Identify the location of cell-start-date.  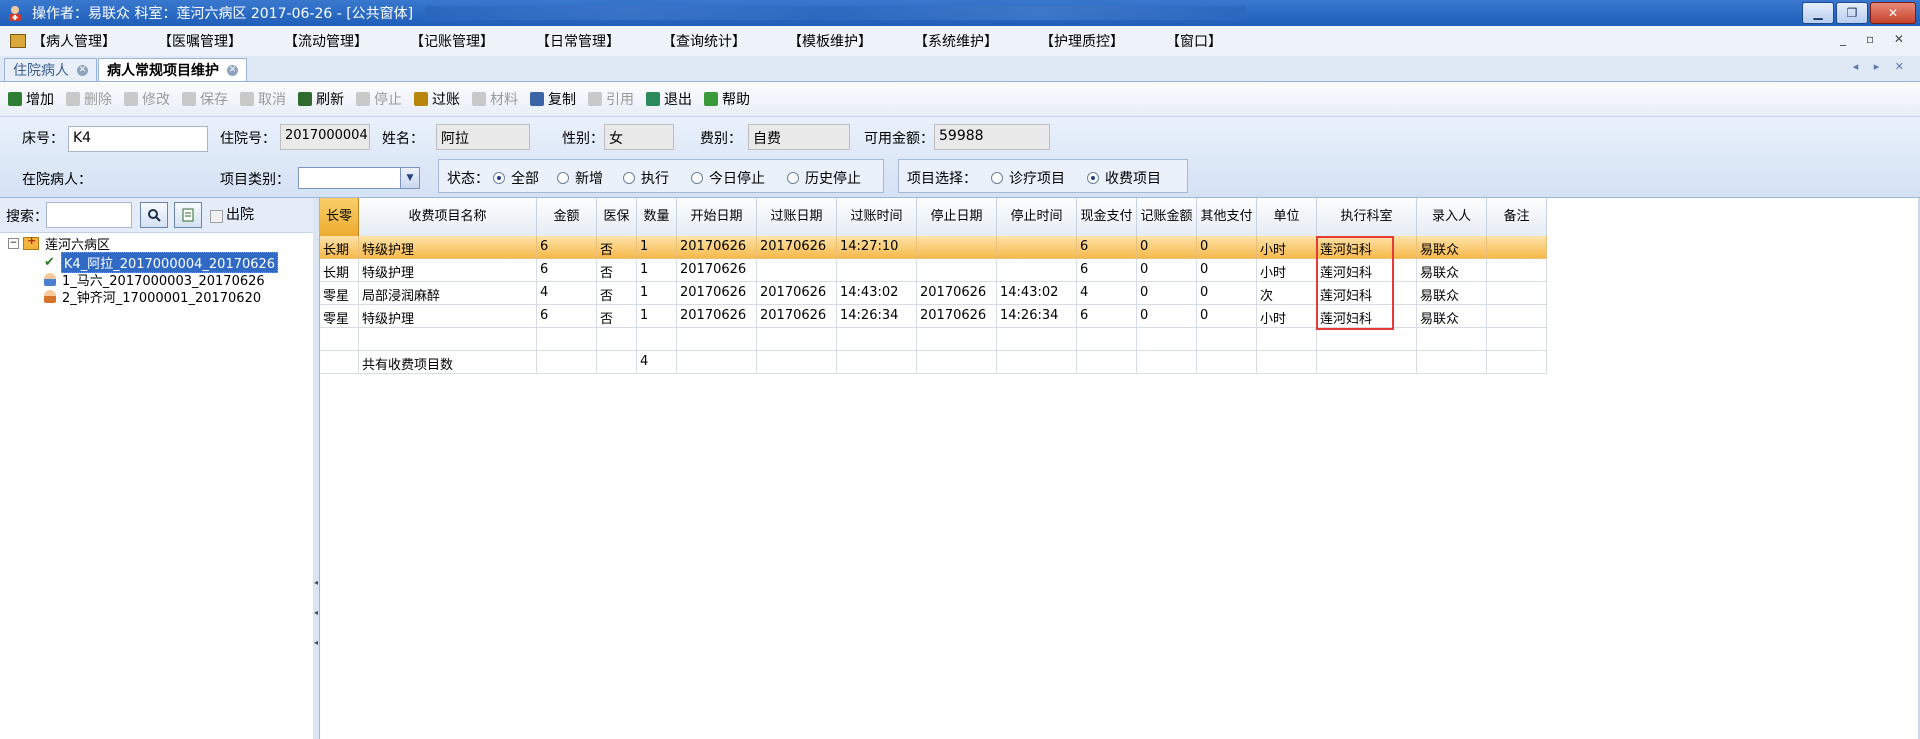
(717, 339).